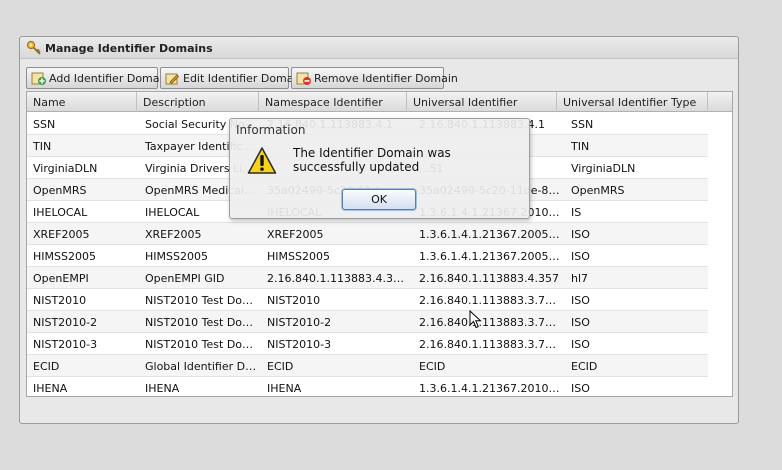 Image resolution: width=782 pixels, height=470 pixels. What do you see at coordinates (109, 78) in the screenshot?
I see `add-label: Add Identifier Domain` at bounding box center [109, 78].